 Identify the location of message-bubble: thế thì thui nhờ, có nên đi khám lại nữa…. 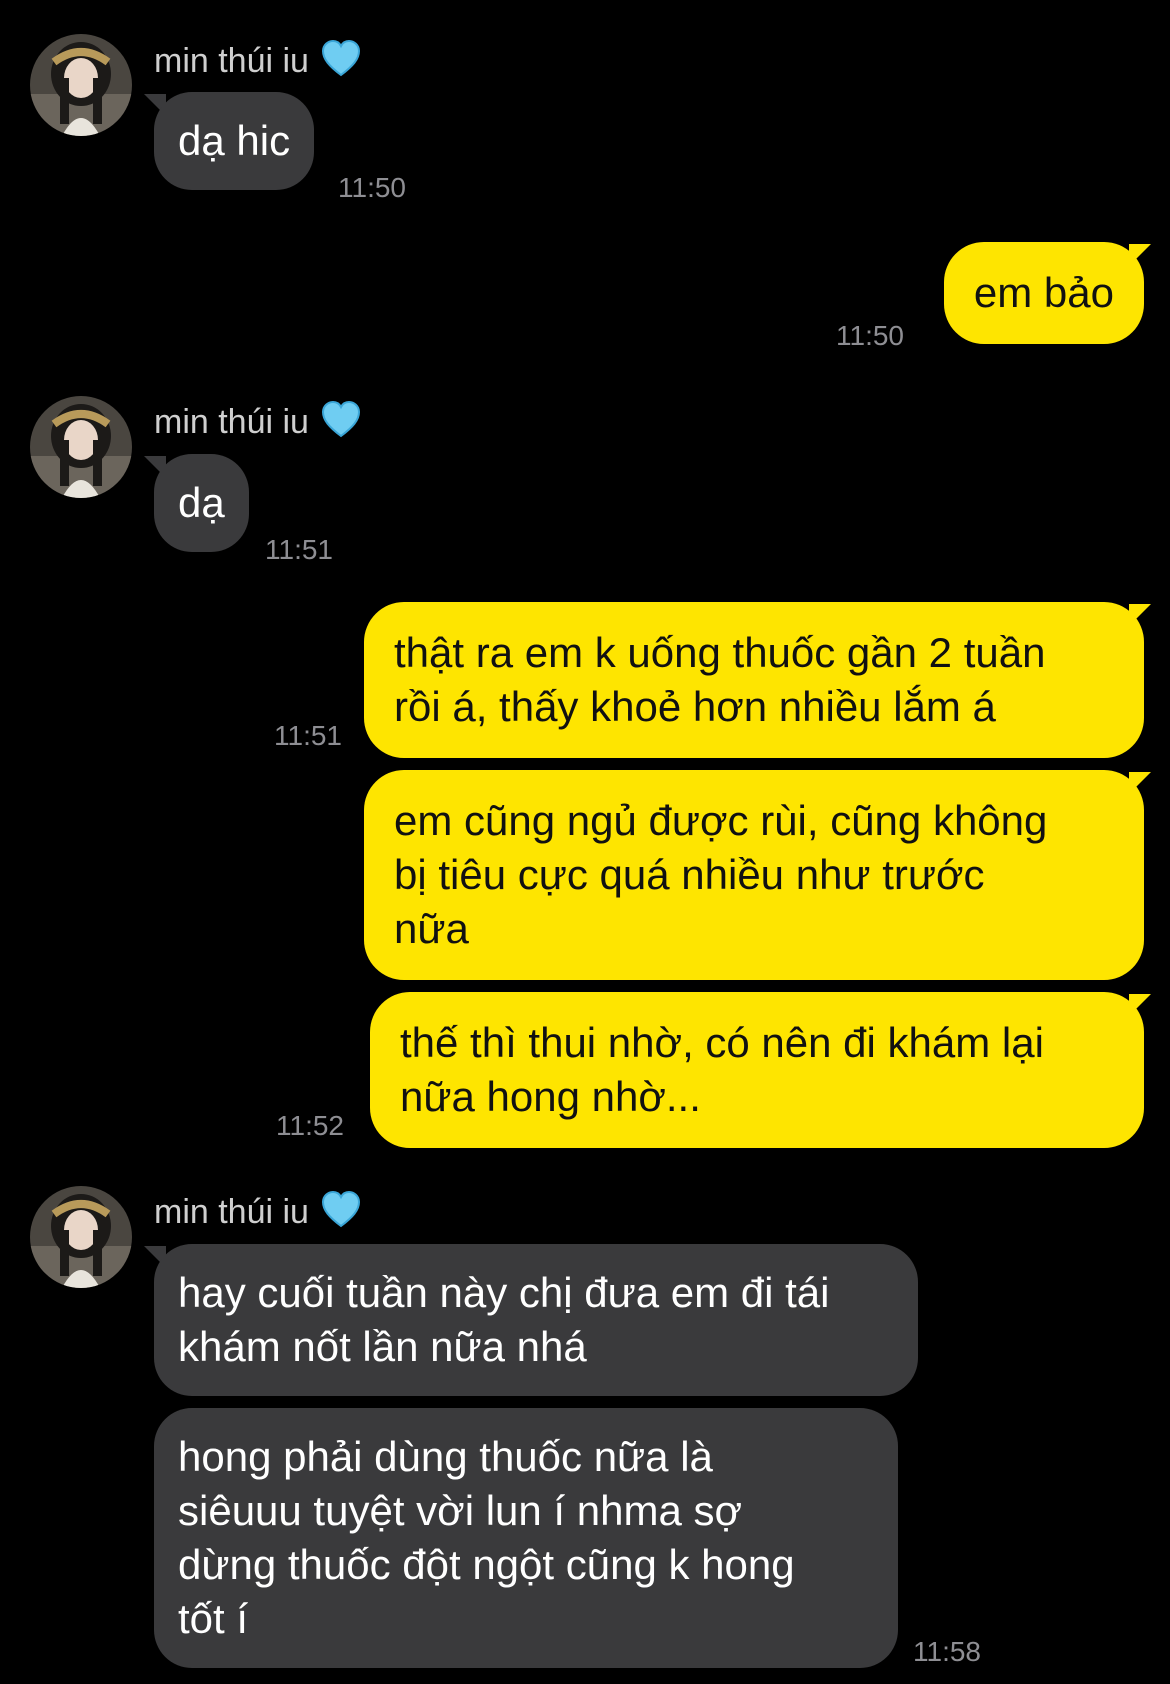
(757, 1070).